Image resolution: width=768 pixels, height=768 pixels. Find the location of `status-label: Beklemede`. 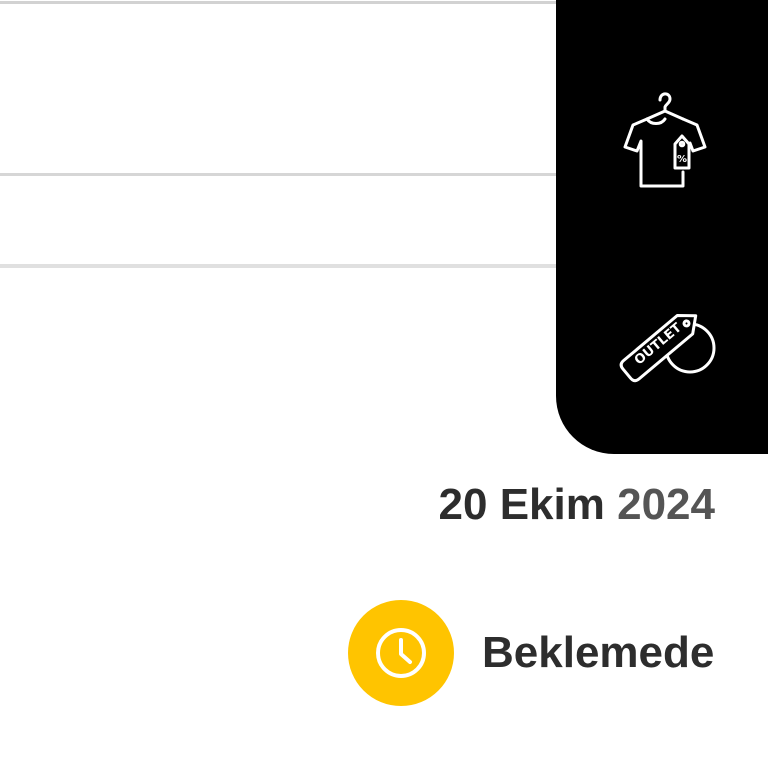

status-label: Beklemede is located at coordinates (598, 652).